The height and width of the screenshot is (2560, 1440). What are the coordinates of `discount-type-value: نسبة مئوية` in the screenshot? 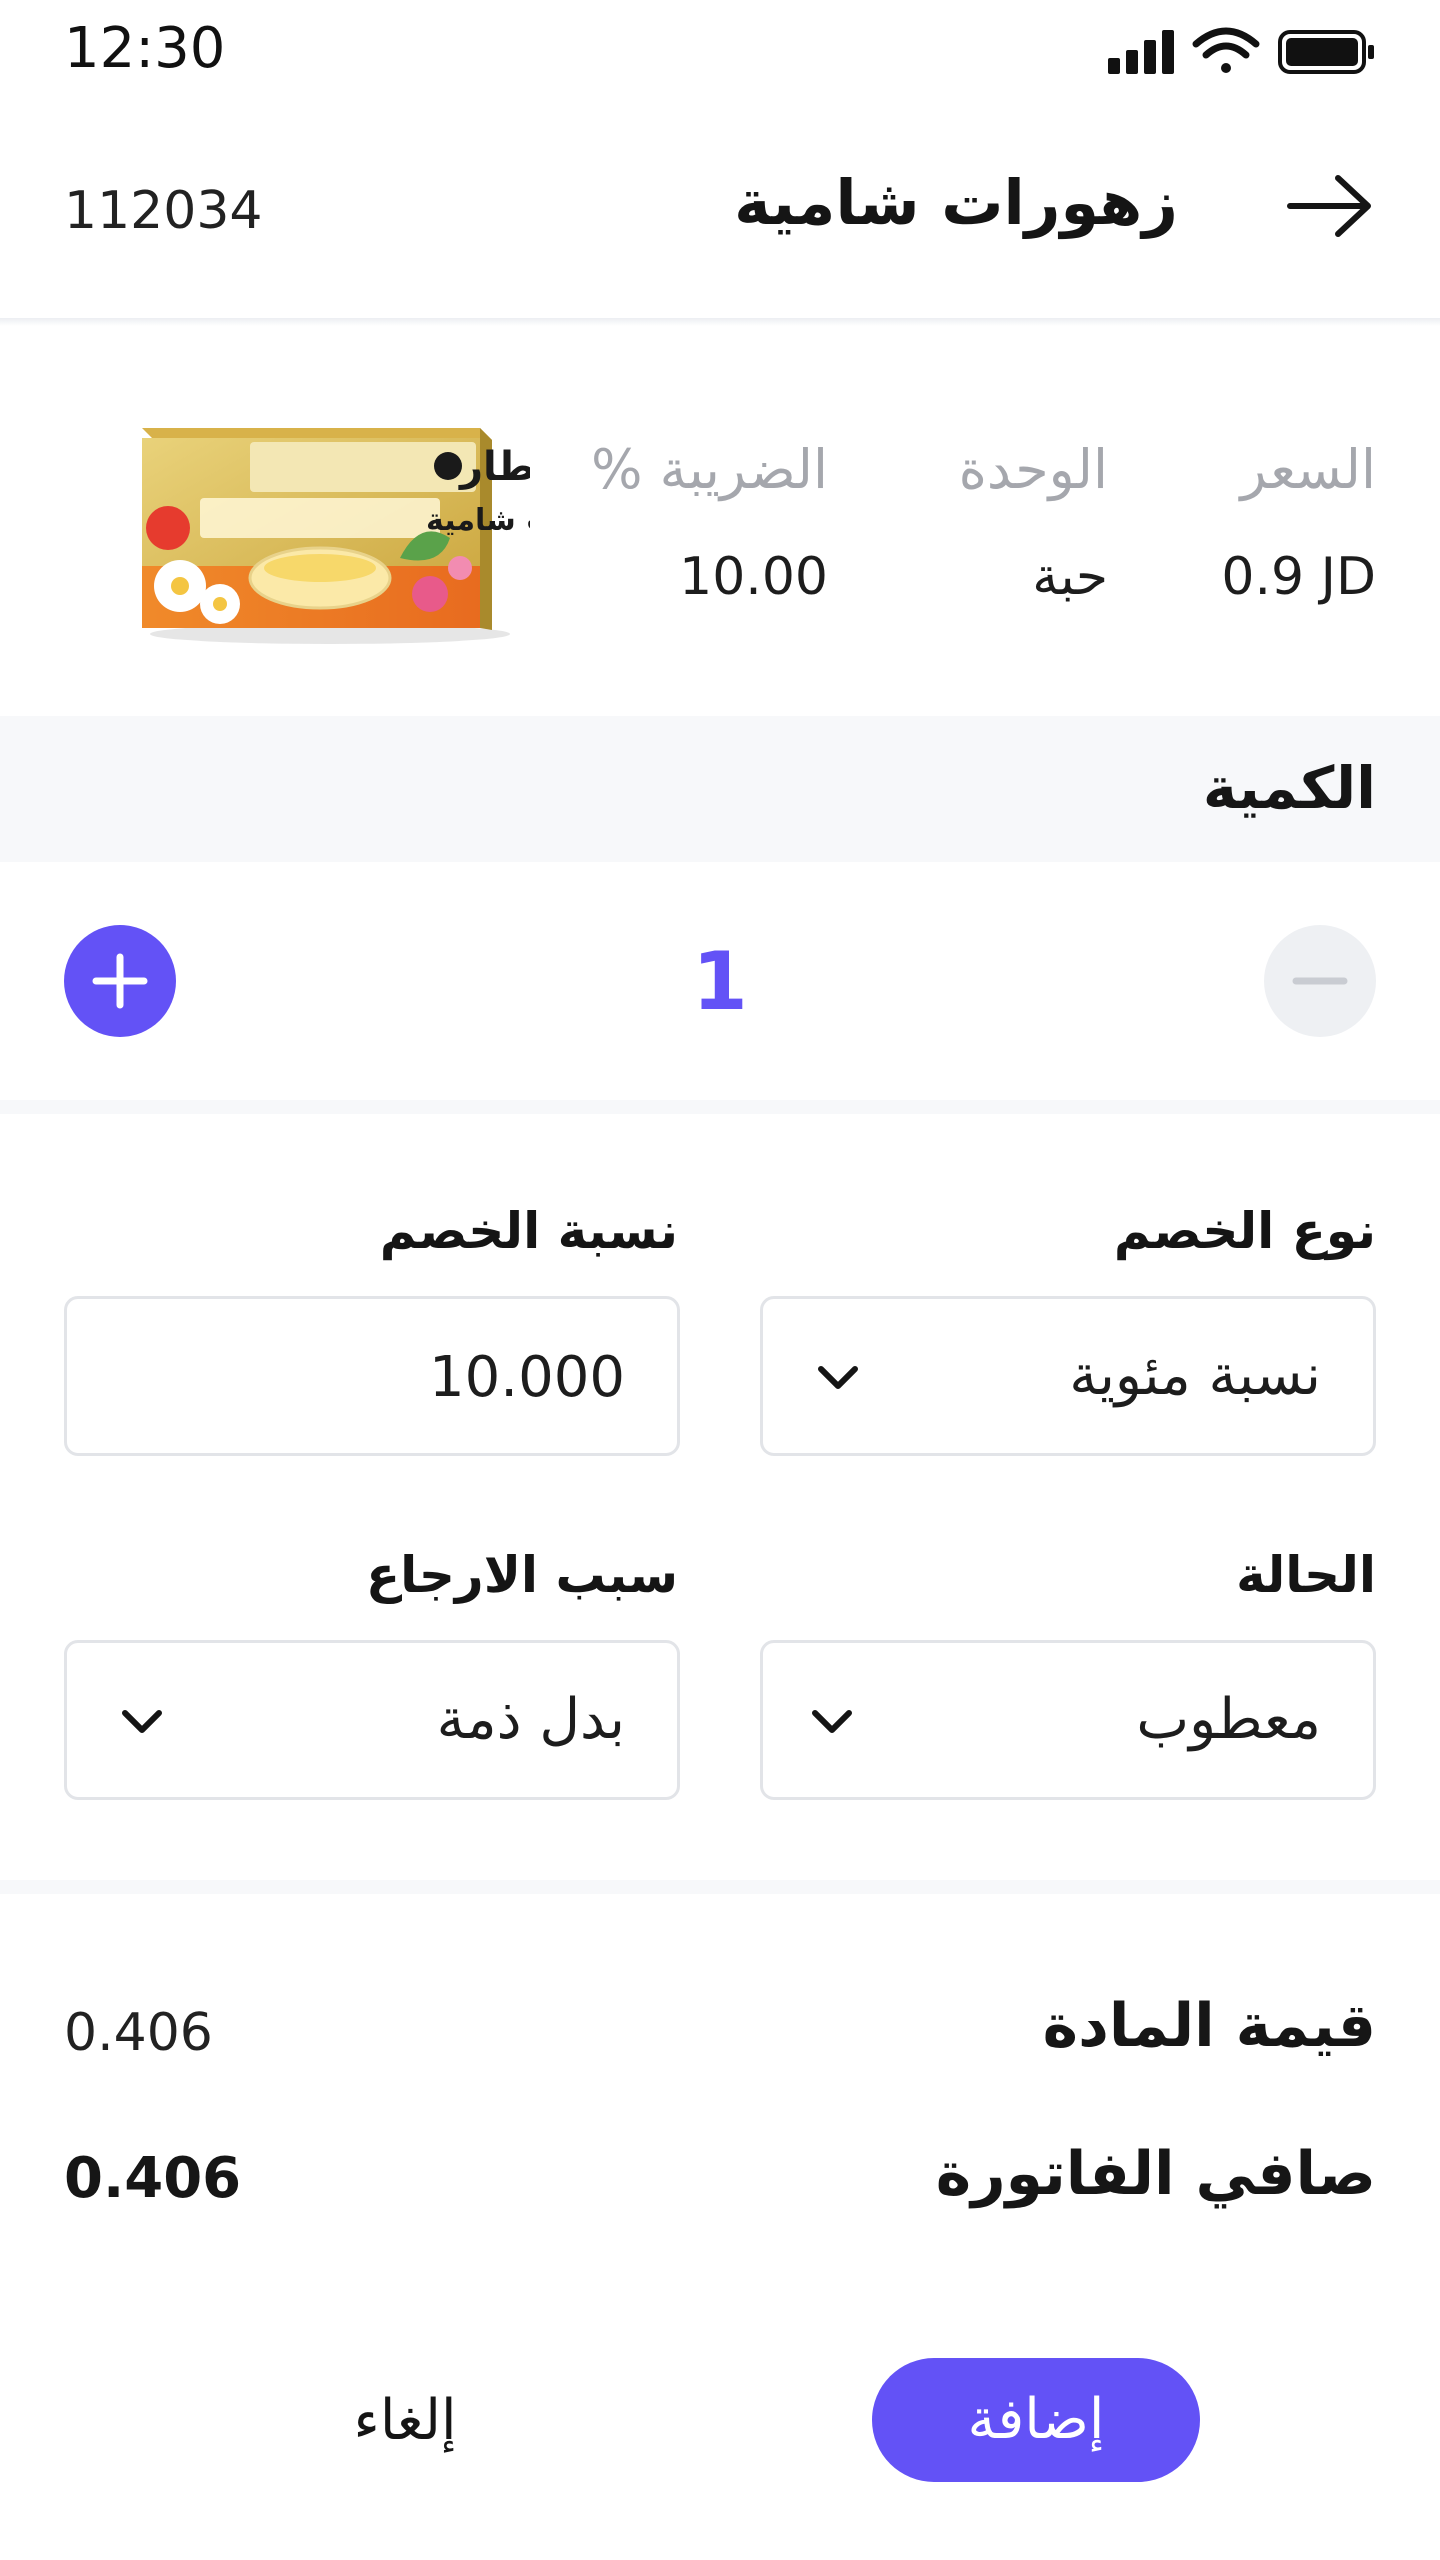 It's located at (1195, 1375).